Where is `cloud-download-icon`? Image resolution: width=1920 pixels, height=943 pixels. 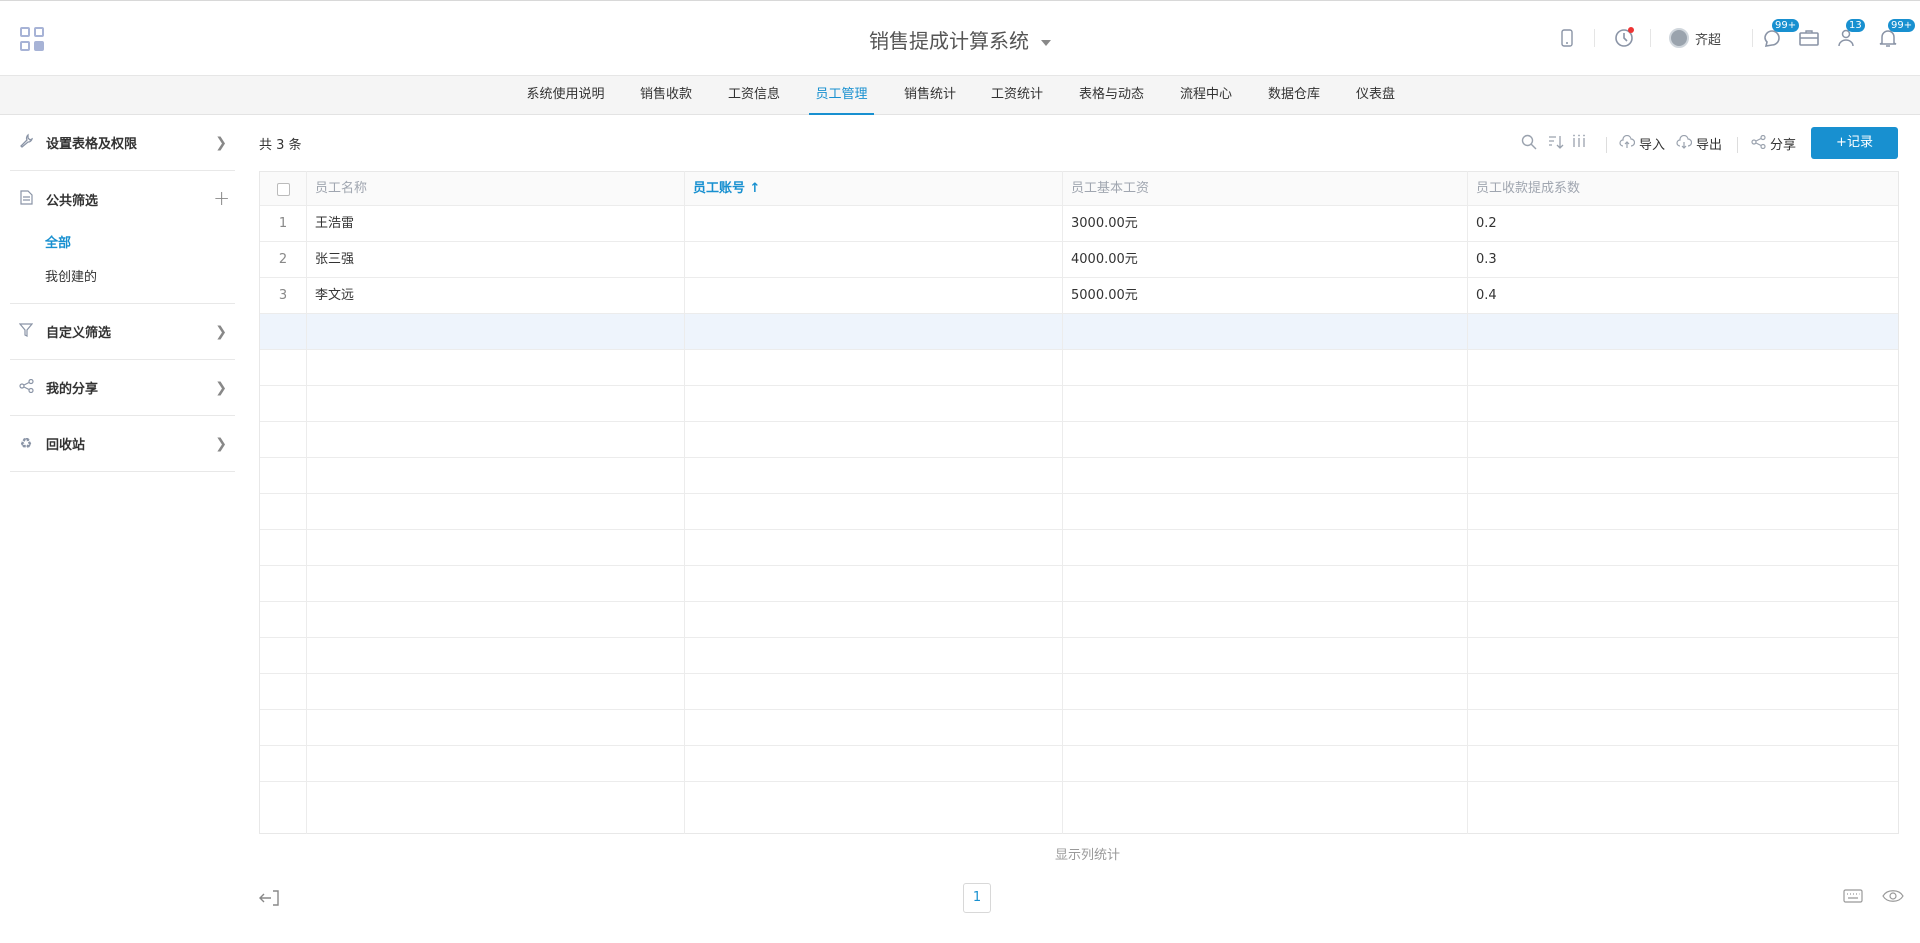 cloud-download-icon is located at coordinates (1684, 143).